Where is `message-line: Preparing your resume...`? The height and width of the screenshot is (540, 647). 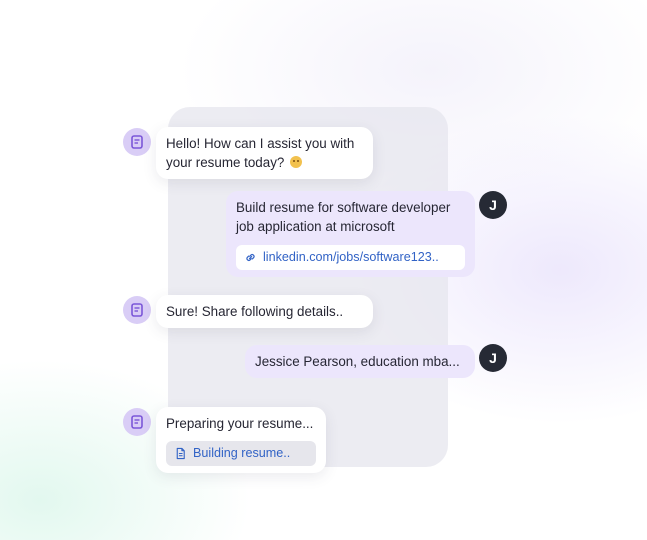 message-line: Preparing your resume... is located at coordinates (240, 423).